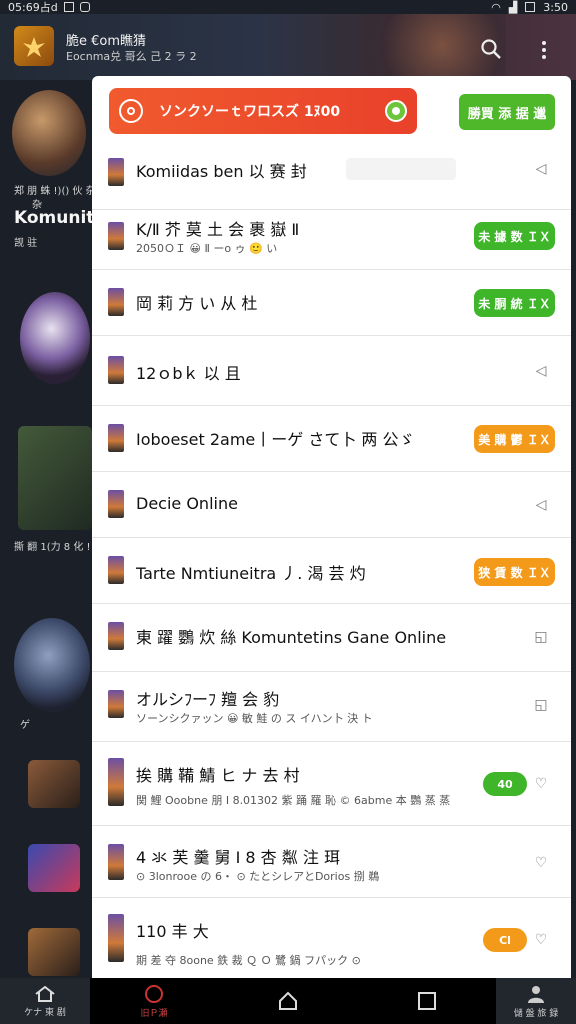 This screenshot has width=576, height=1024. I want to click on wing-icon, so click(34, 47).